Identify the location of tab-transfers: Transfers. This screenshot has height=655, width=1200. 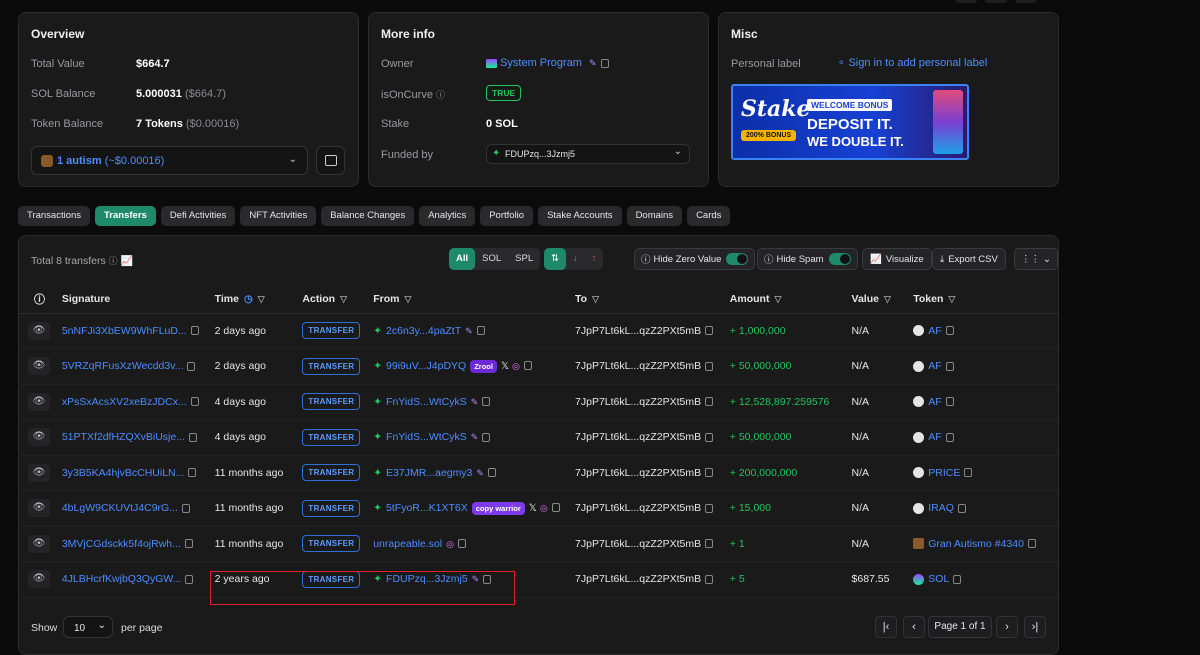
(125, 216).